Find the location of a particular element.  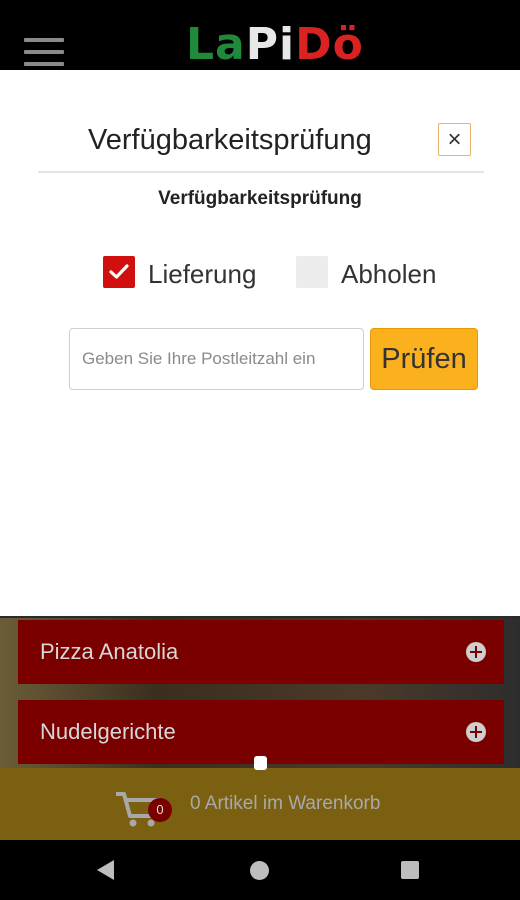

recents-icon is located at coordinates (410, 870).